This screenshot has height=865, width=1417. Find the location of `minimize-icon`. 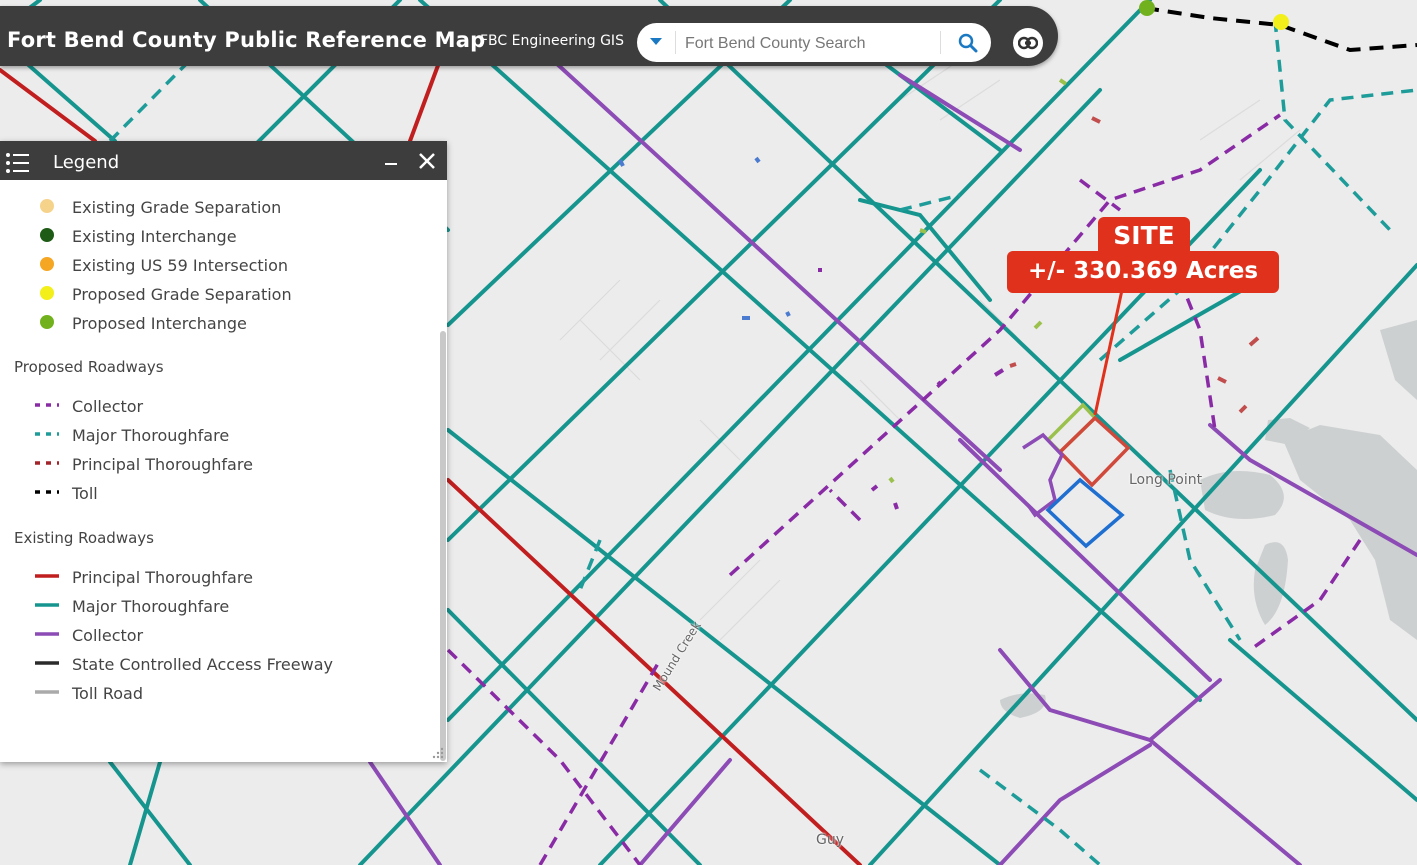

minimize-icon is located at coordinates (391, 164).